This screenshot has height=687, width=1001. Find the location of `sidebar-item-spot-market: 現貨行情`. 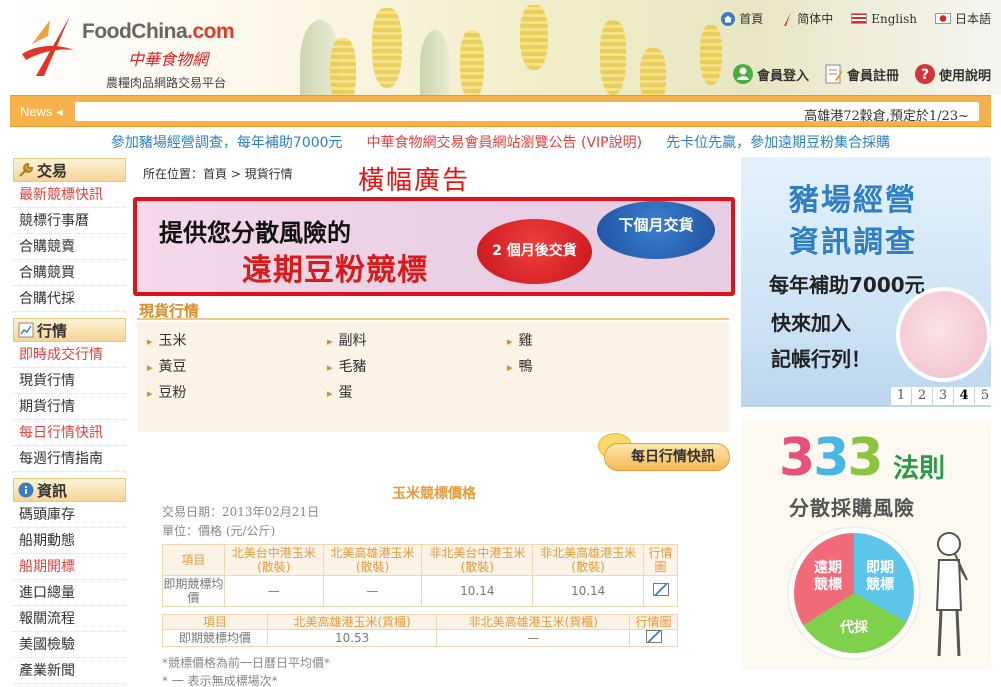

sidebar-item-spot-market: 現貨行情 is located at coordinates (69, 381).